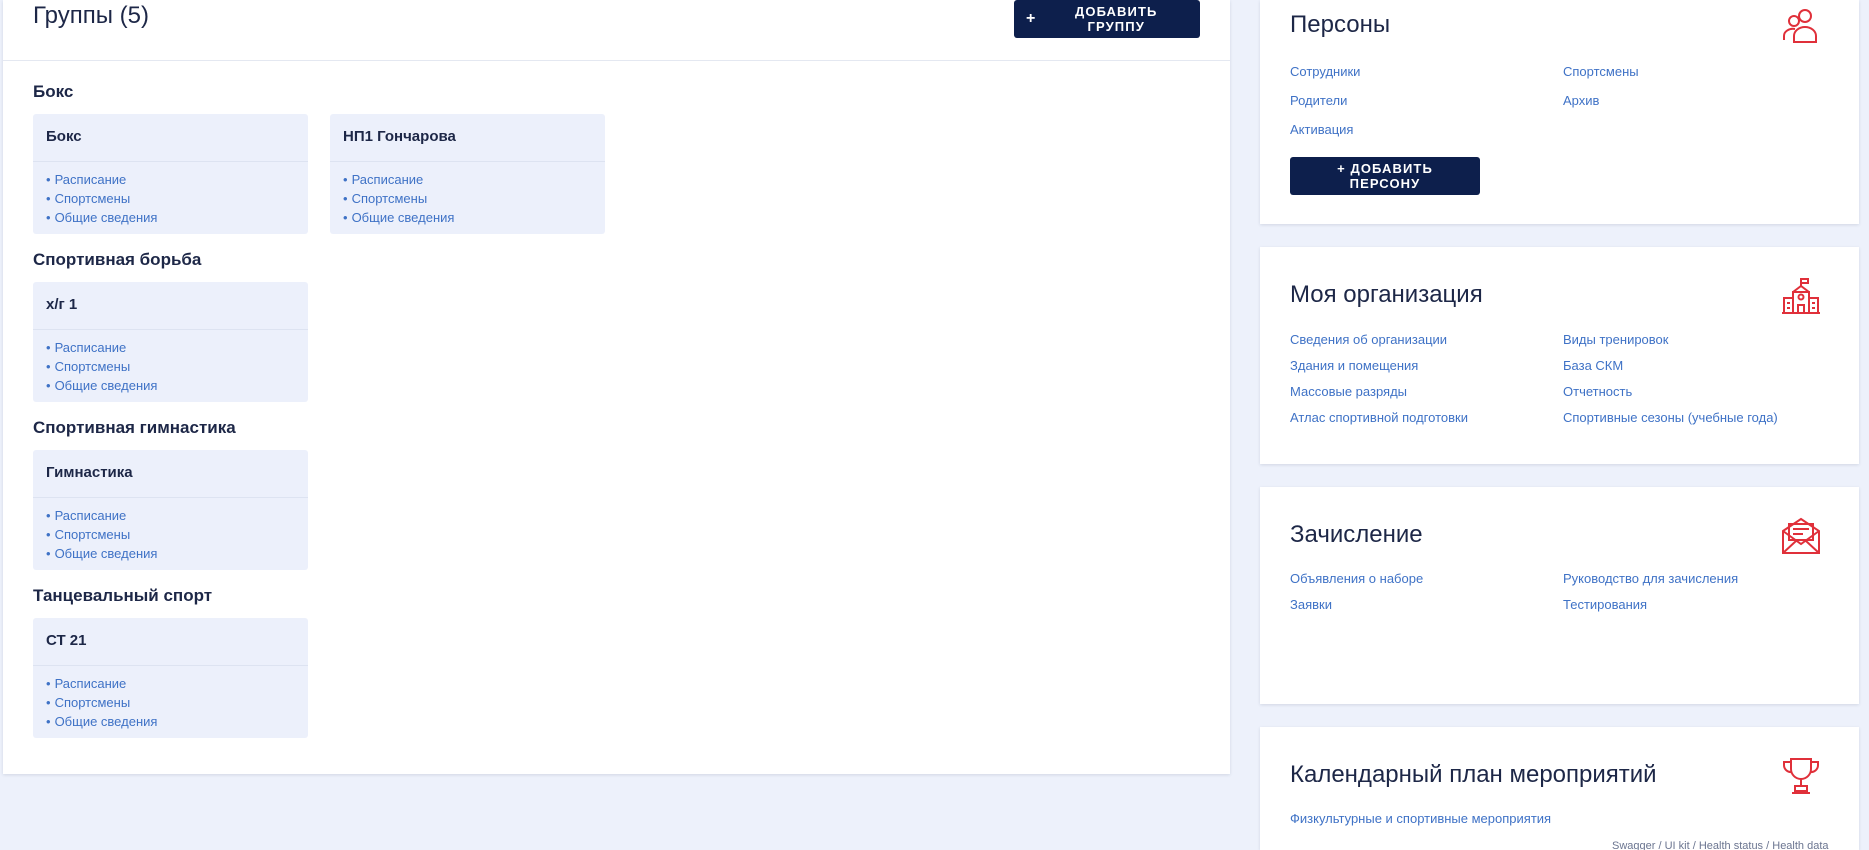 This screenshot has width=1869, height=850. What do you see at coordinates (117, 259) in the screenshot?
I see `sport-title: Спортивная борьба` at bounding box center [117, 259].